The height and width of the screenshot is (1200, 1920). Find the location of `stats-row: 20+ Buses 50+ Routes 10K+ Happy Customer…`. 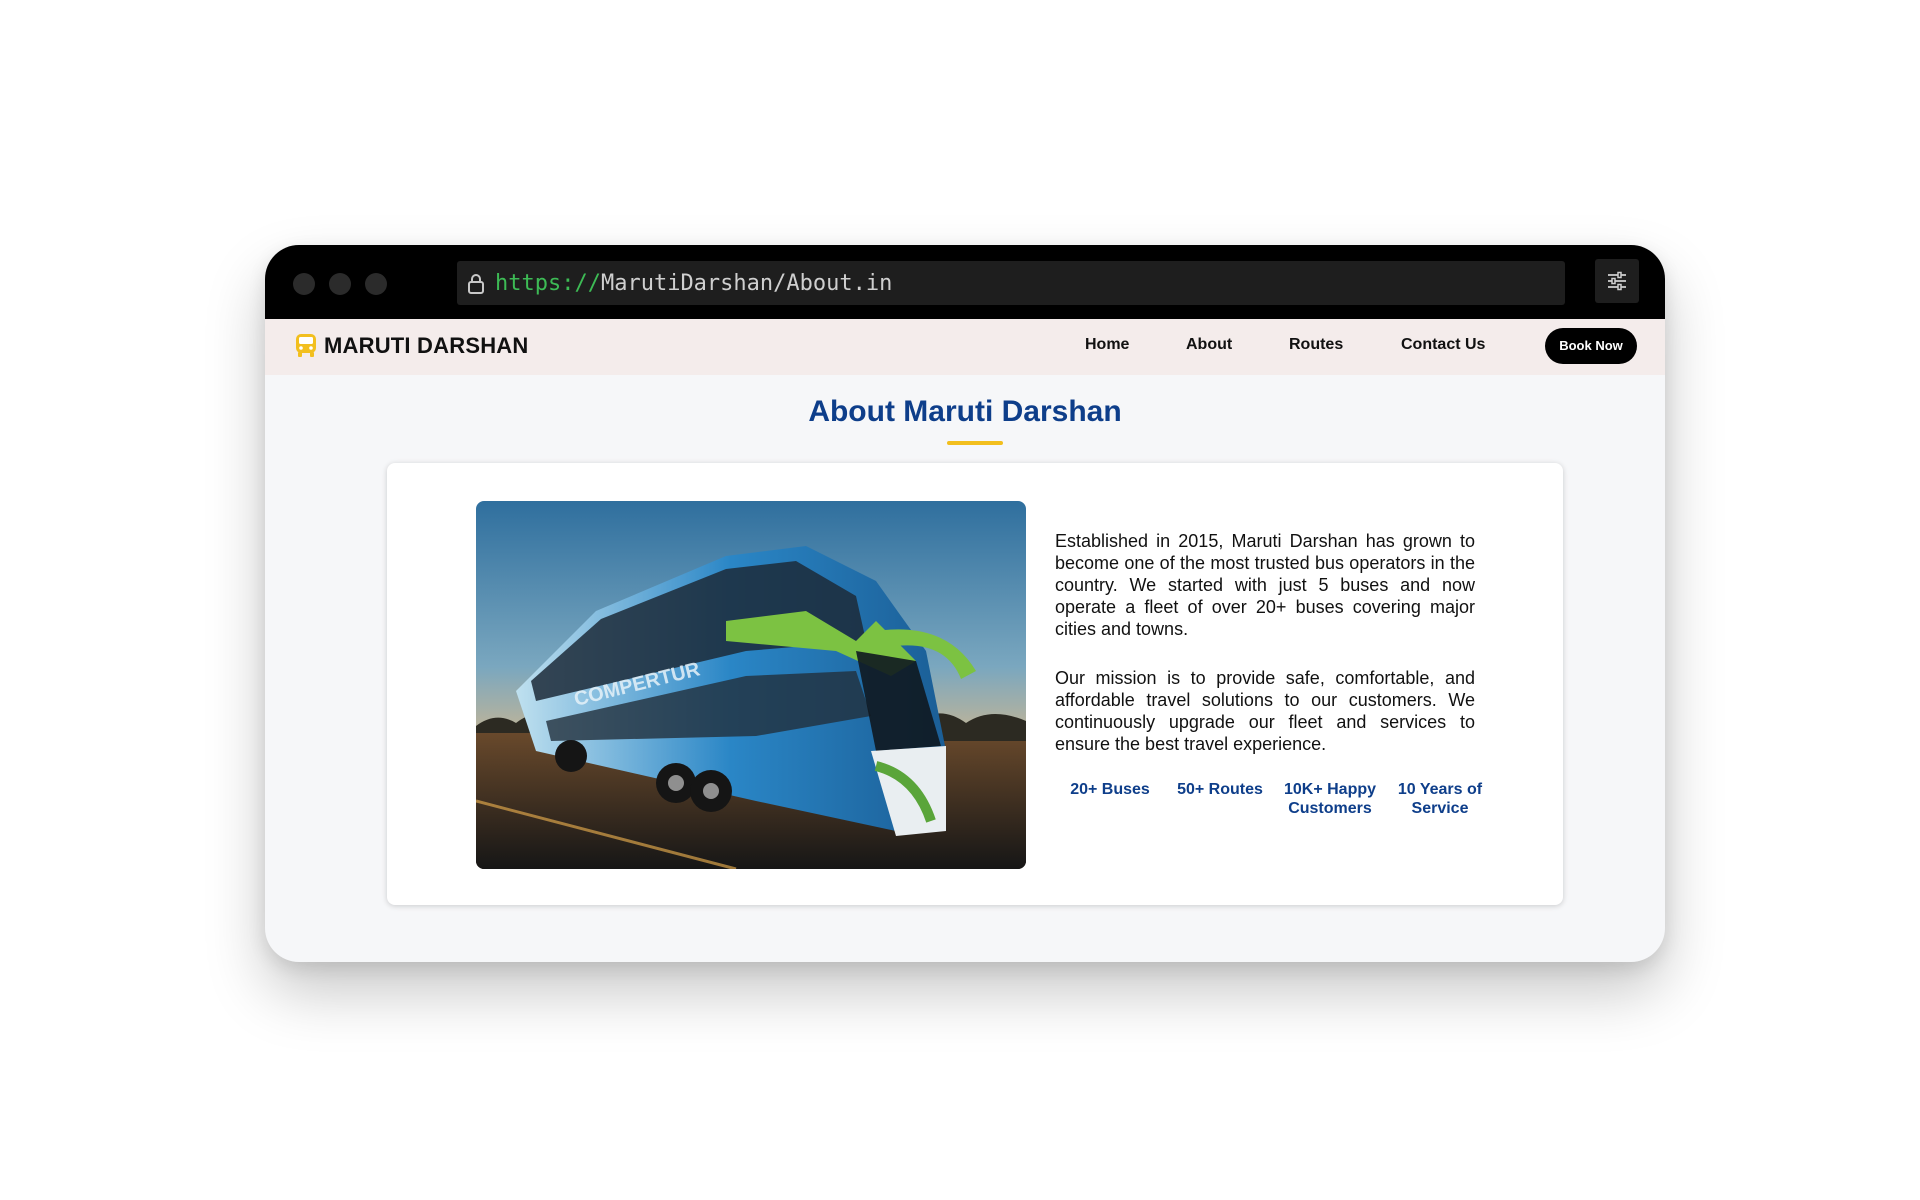

stats-row: 20+ Buses 50+ Routes 10K+ Happy Customer… is located at coordinates (1275, 799).